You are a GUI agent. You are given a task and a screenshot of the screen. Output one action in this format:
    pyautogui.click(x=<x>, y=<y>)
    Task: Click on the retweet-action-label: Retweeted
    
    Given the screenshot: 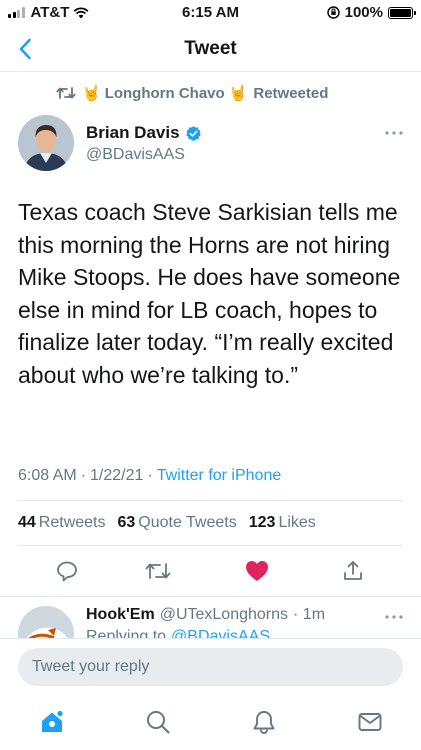 What is the action you would take?
    pyautogui.click(x=291, y=93)
    